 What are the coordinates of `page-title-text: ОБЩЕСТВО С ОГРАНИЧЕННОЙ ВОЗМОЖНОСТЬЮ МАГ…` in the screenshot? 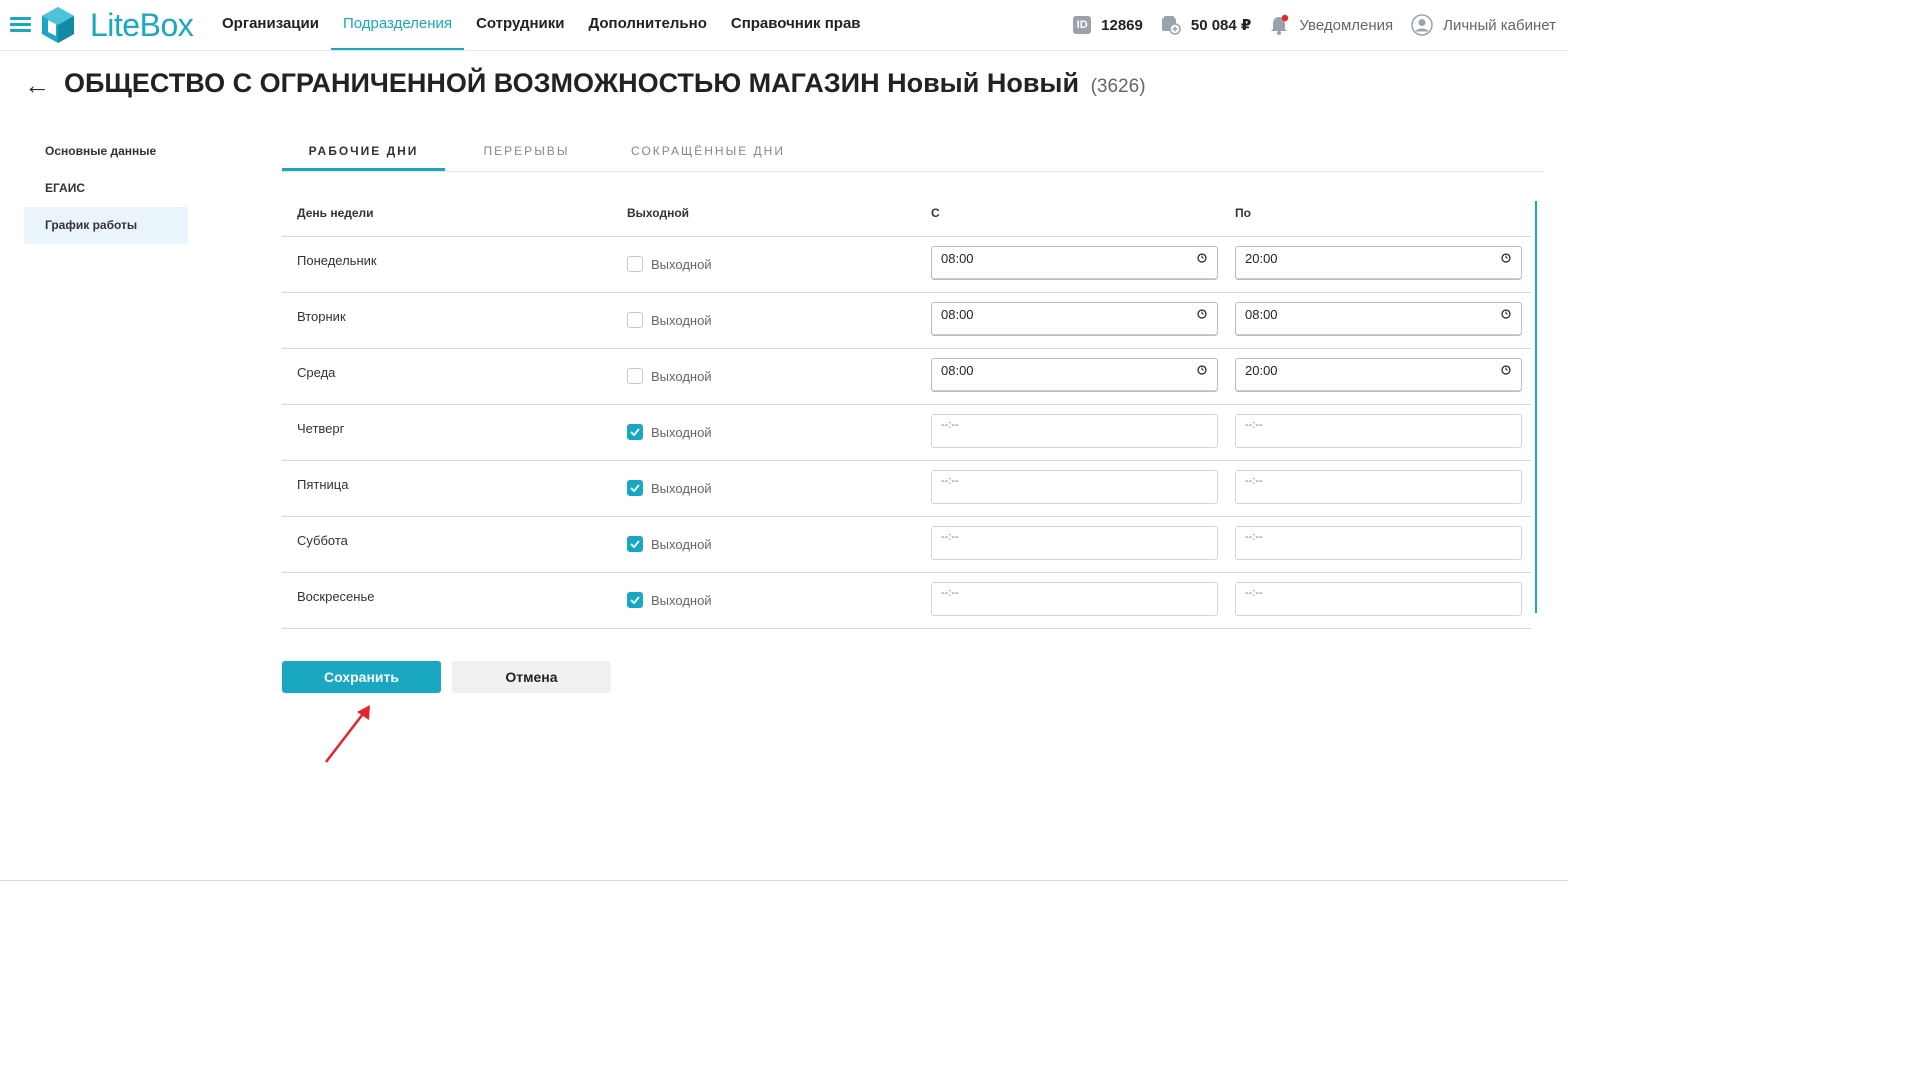 It's located at (572, 83).